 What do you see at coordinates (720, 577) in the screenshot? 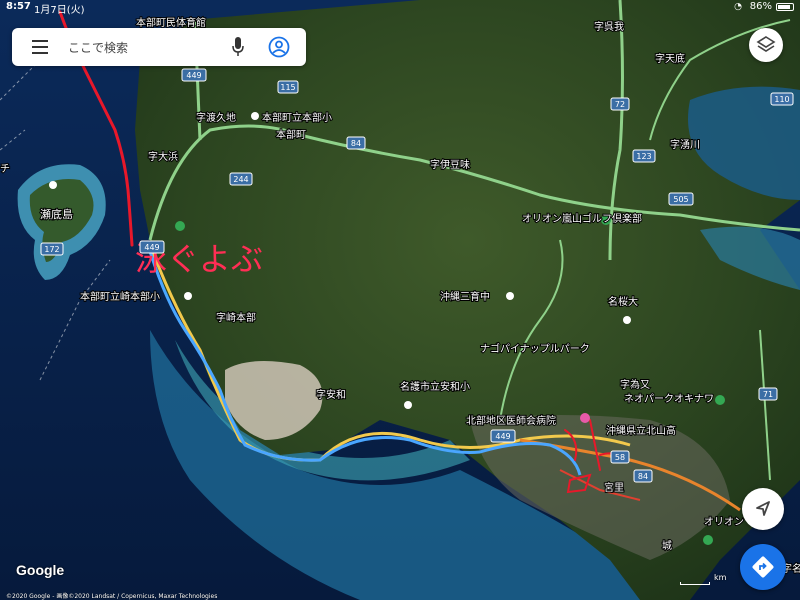
I see `scale-unit: km` at bounding box center [720, 577].